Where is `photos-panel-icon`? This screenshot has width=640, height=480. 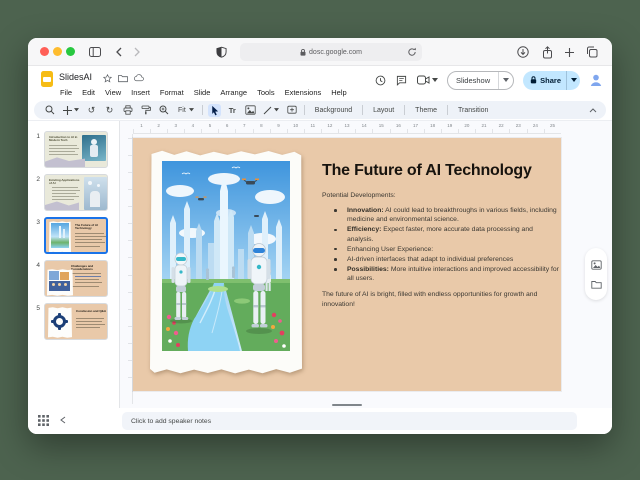
photos-panel-icon is located at coordinates (596, 264).